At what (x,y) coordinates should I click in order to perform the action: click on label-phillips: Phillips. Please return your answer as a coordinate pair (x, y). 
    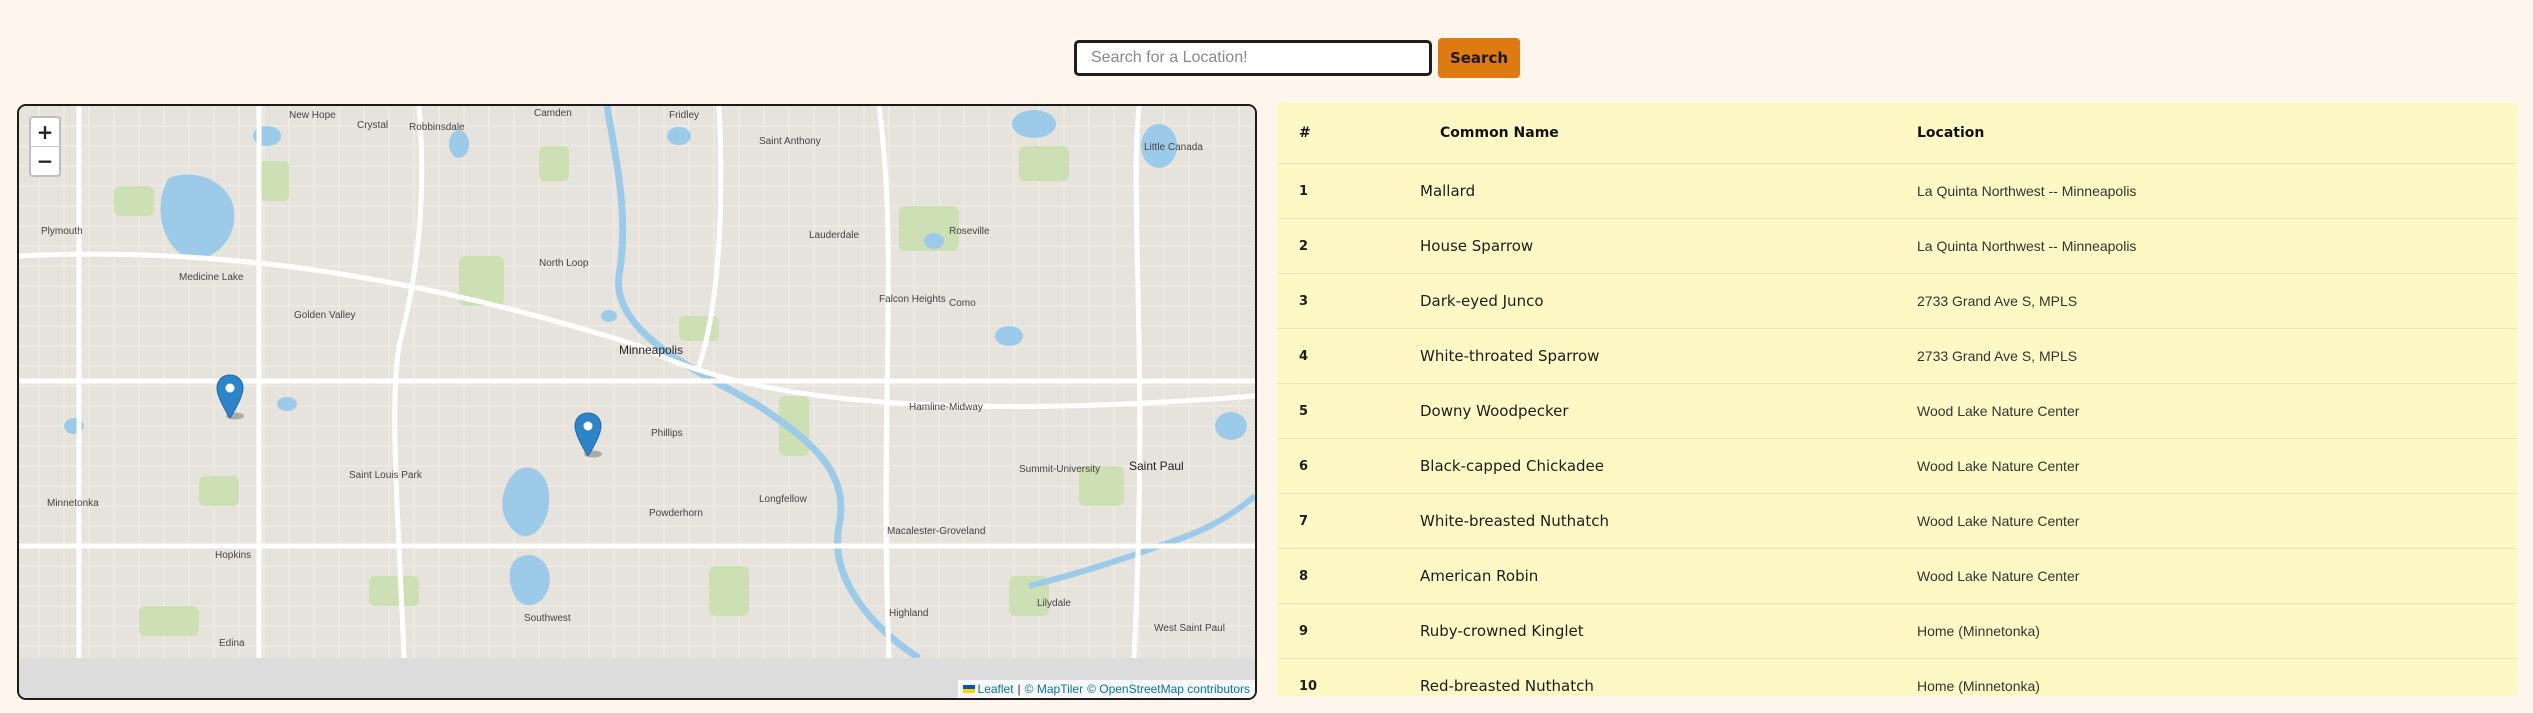
    Looking at the image, I should click on (667, 433).